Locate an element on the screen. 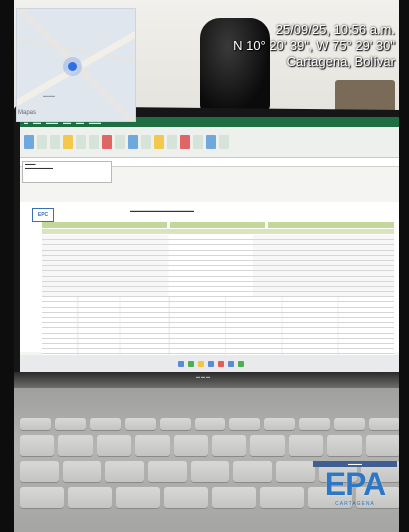 The height and width of the screenshot is (532, 409). windows-taskbar is located at coordinates (211, 363).